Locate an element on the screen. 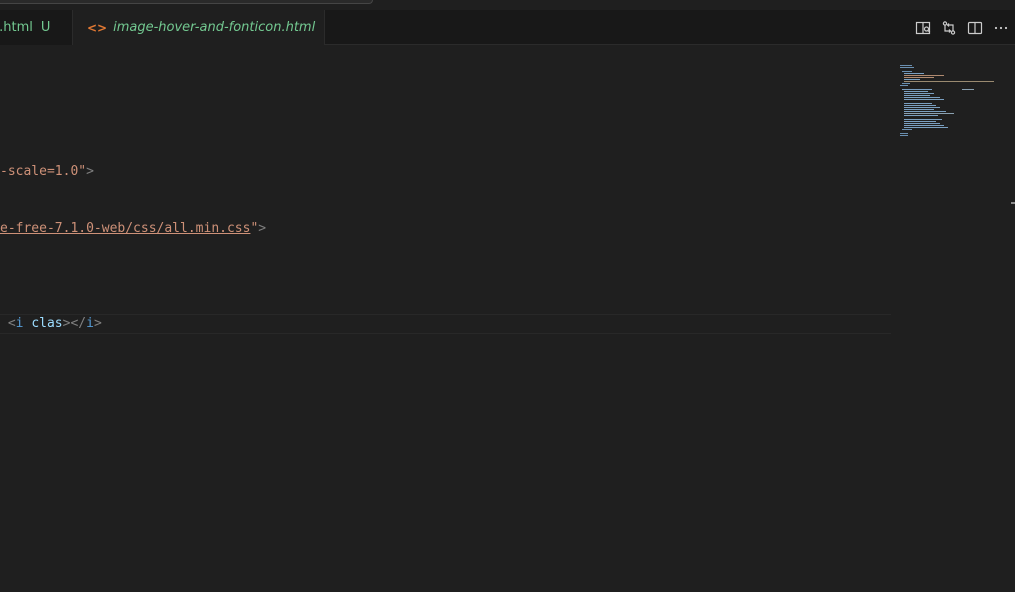 The width and height of the screenshot is (1015, 592). command-center-edge is located at coordinates (186, 2).